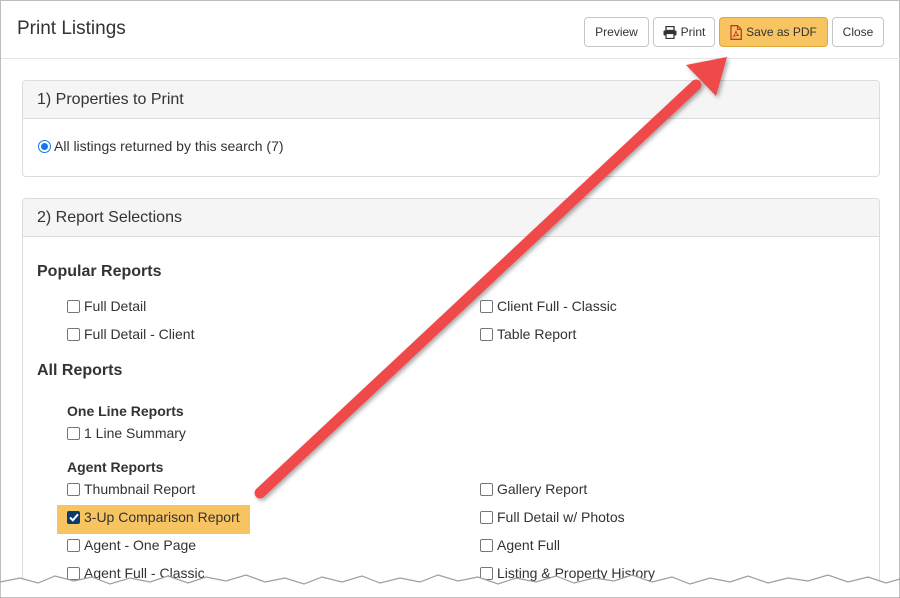 The image size is (900, 598). I want to click on option-label: 1 Line Summary, so click(135, 433).